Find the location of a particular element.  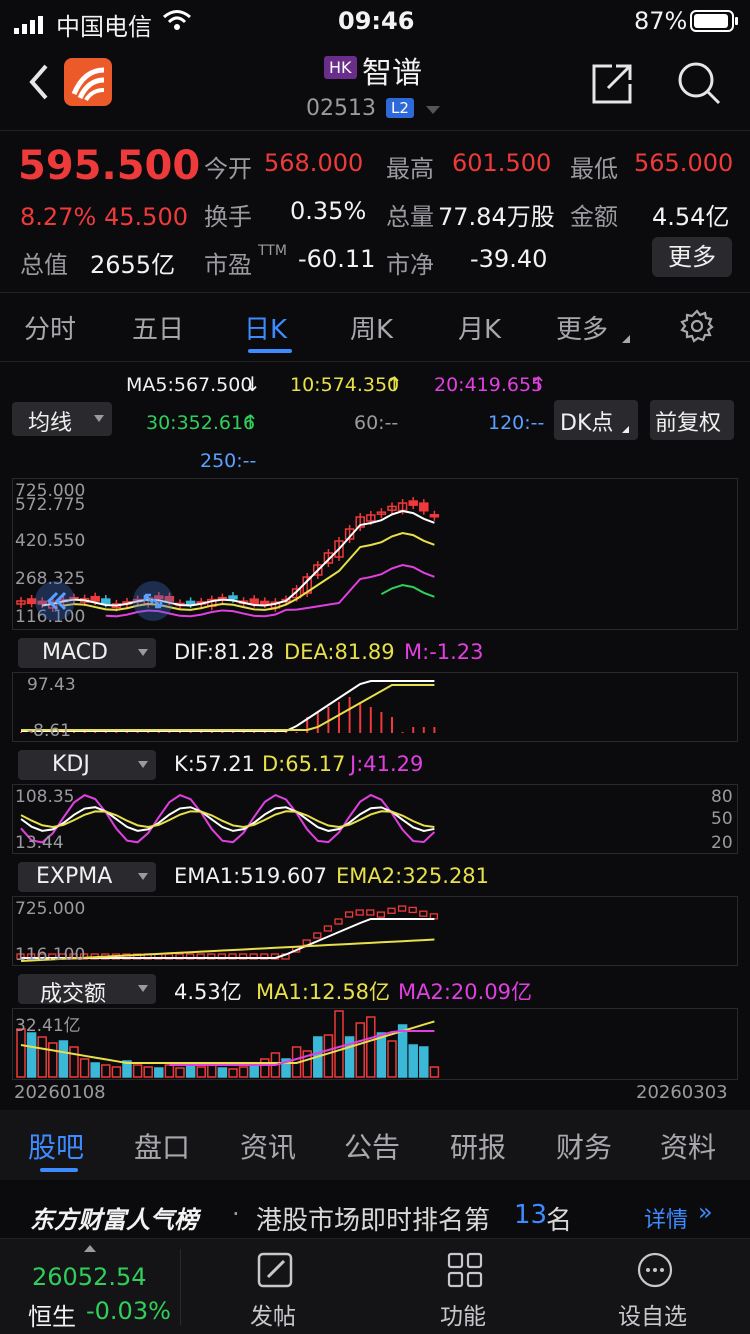

high-value: 601.500 is located at coordinates (502, 163).